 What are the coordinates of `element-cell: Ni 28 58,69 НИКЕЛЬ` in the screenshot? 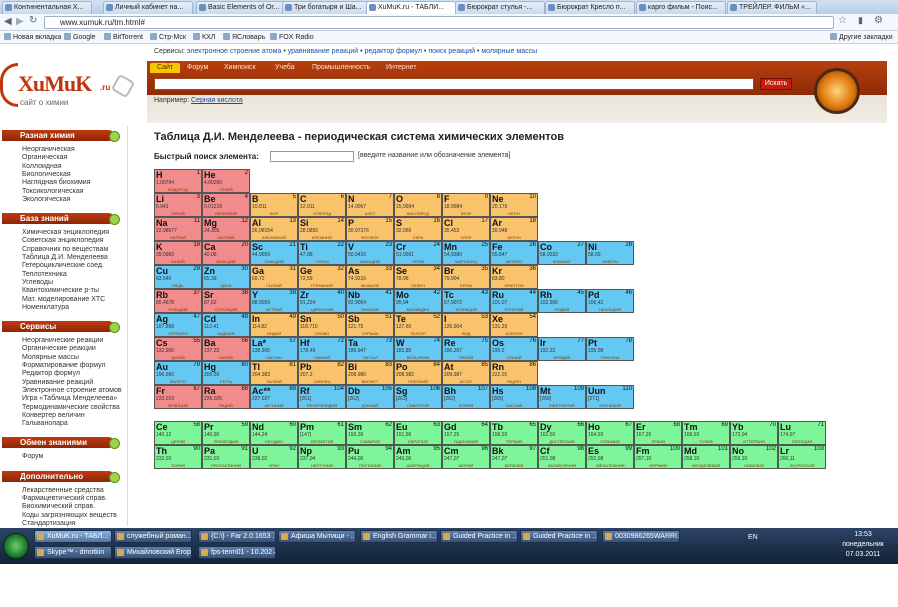 It's located at (610, 253).